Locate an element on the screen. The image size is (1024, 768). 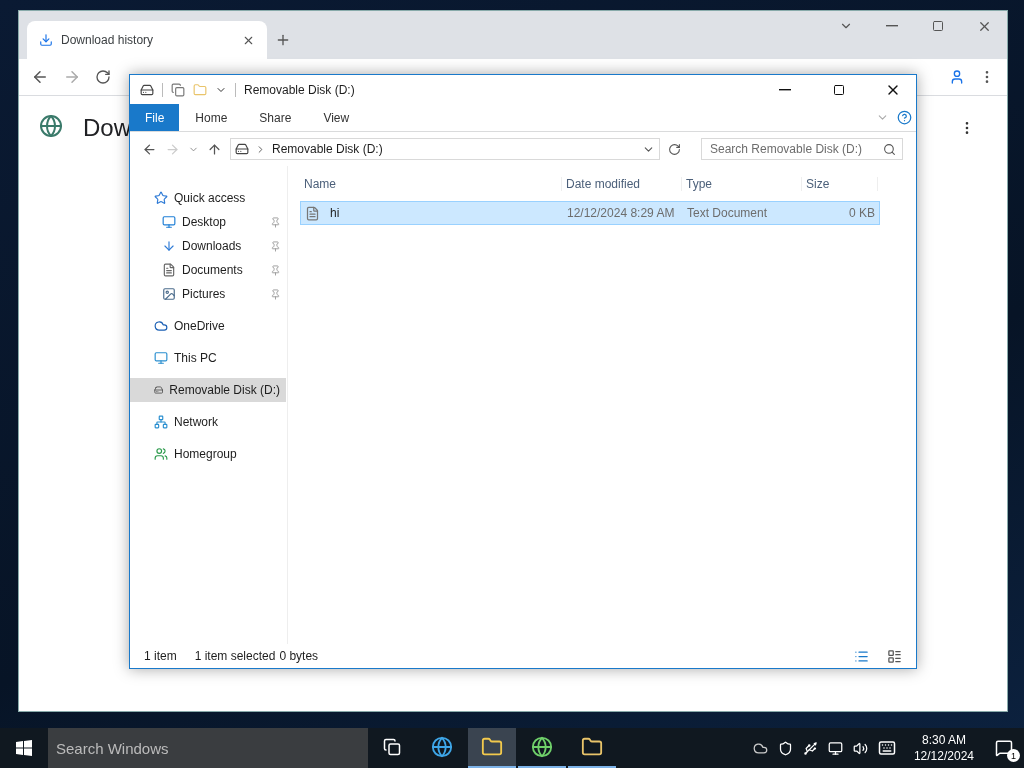
selection-status: 1 item selected is located at coordinates (235, 656).